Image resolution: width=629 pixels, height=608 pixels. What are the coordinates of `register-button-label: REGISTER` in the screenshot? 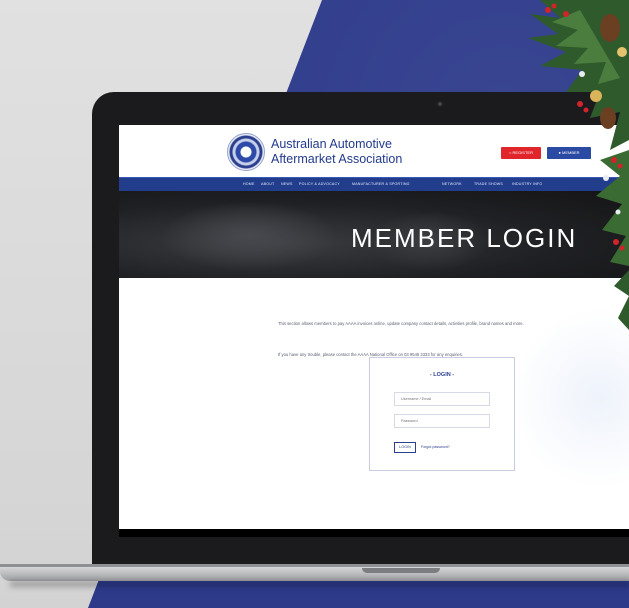 It's located at (522, 152).